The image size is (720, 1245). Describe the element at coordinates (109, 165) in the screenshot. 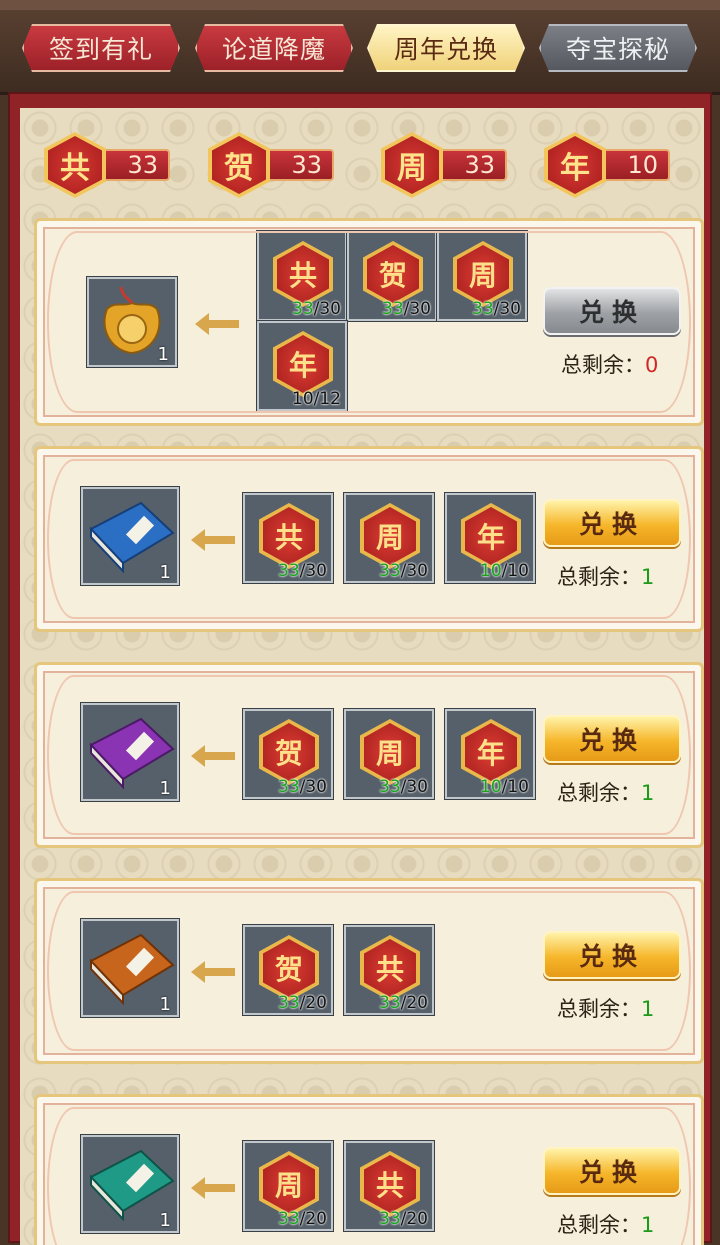

I see `currency-gong: 共 33` at that location.